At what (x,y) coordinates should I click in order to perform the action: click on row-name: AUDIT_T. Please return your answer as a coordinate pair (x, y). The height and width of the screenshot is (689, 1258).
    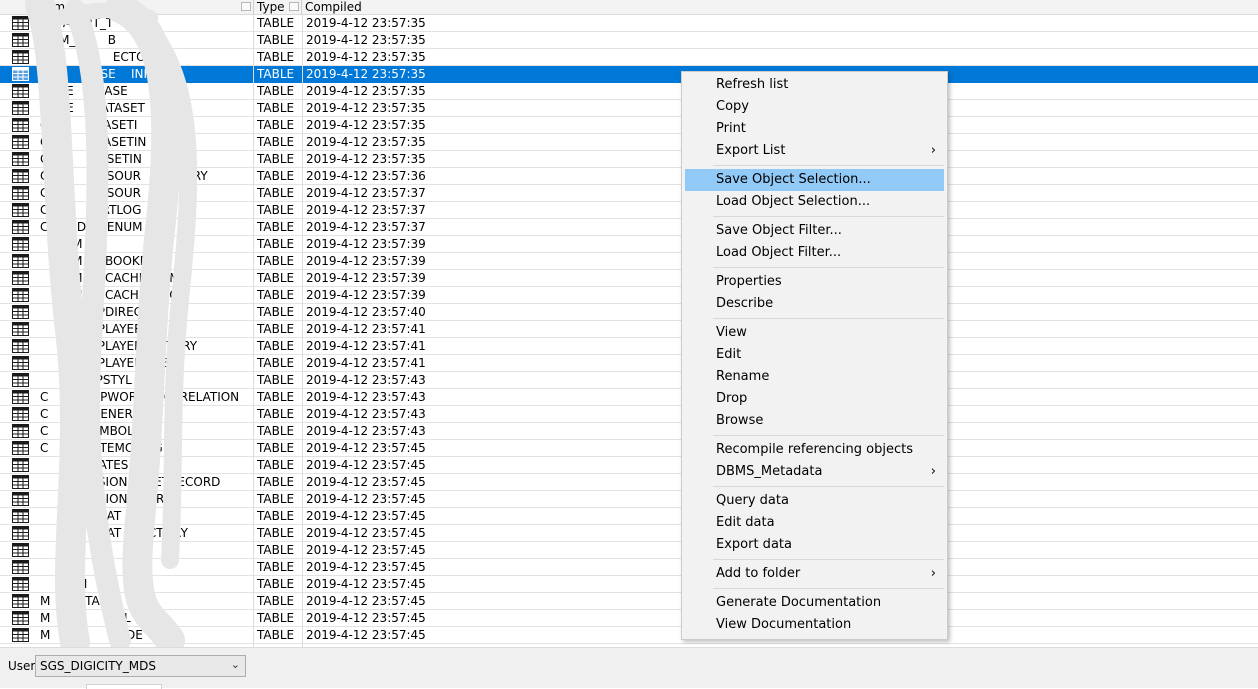
    Looking at the image, I should click on (77, 23).